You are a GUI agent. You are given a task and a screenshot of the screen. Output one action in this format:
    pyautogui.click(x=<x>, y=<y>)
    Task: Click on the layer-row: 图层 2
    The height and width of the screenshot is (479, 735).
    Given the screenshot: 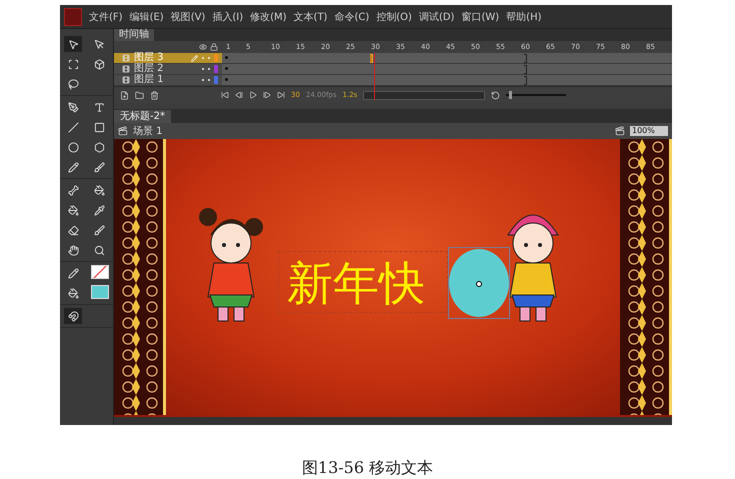 What is the action you would take?
    pyautogui.click(x=393, y=69)
    